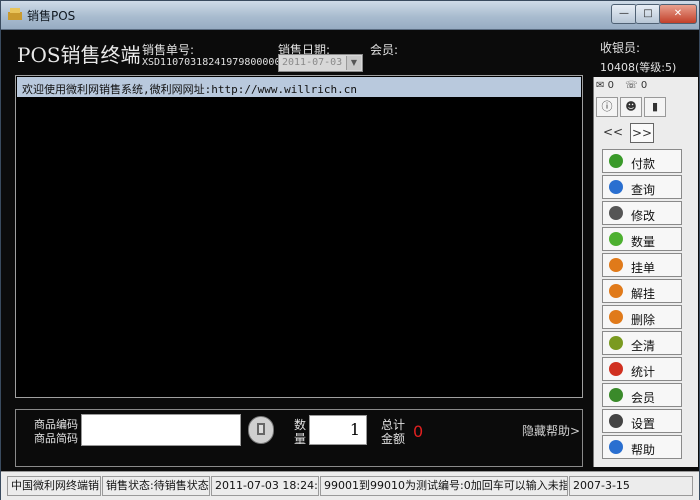  I want to click on status-datetime: 2011-07-03 18:24:19, so click(265, 486).